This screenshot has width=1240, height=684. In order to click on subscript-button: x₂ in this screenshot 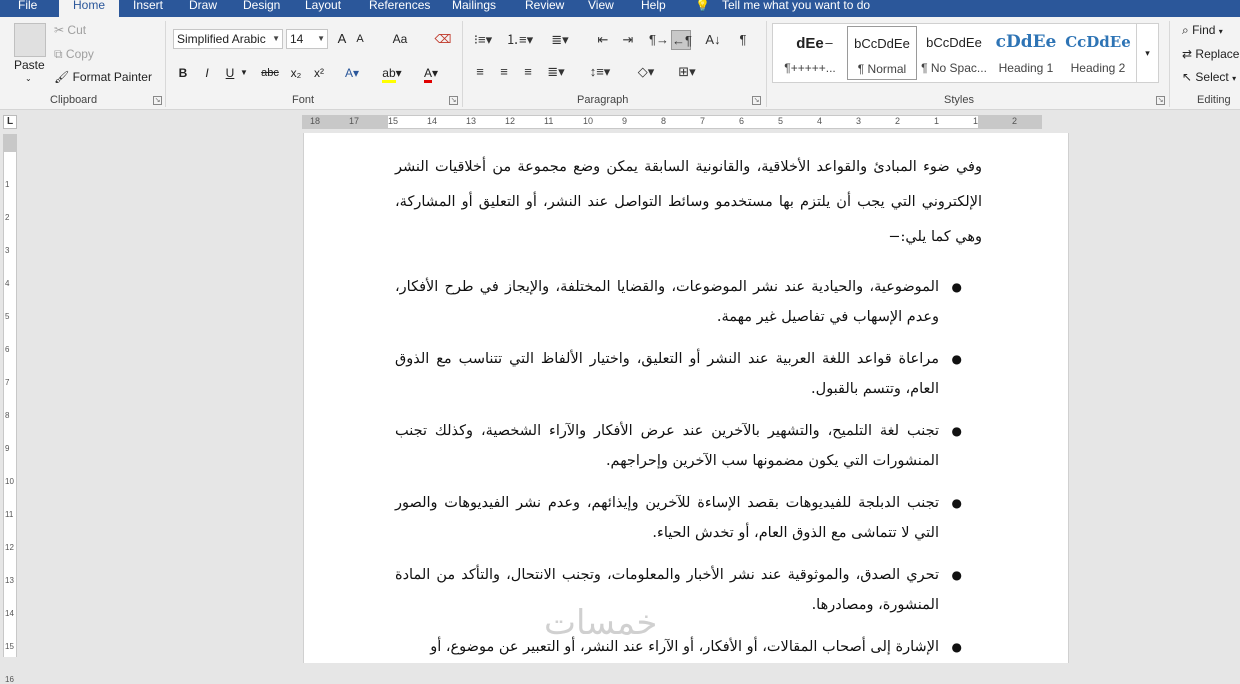, I will do `click(296, 73)`.